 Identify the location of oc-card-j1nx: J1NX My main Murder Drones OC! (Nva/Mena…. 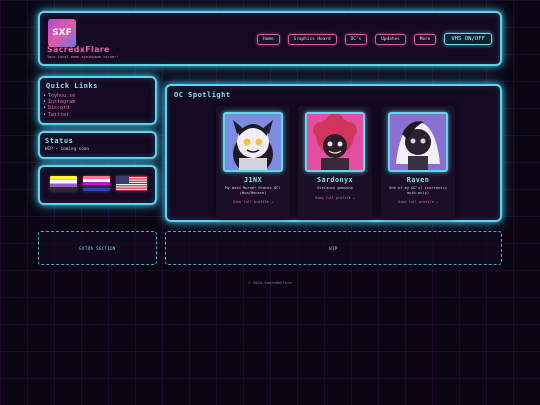
(253, 162).